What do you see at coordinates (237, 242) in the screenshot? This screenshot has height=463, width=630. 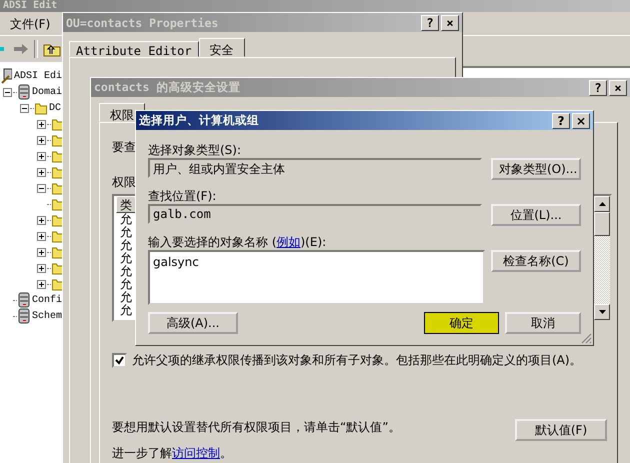 I see `field-label: 输入要选择的对象名称 (例如)(E):` at bounding box center [237, 242].